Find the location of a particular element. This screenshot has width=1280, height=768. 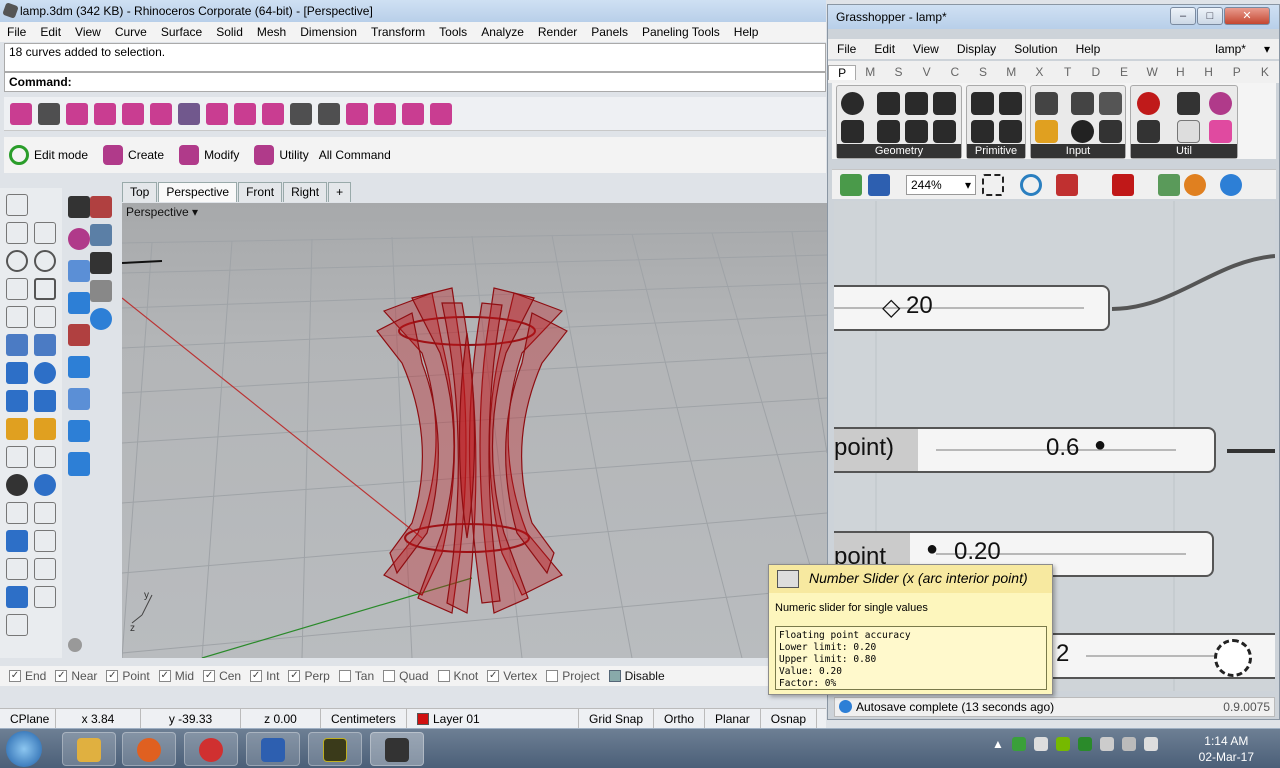

number-slider-06: point) 0.6 ● is located at coordinates (1025, 450).